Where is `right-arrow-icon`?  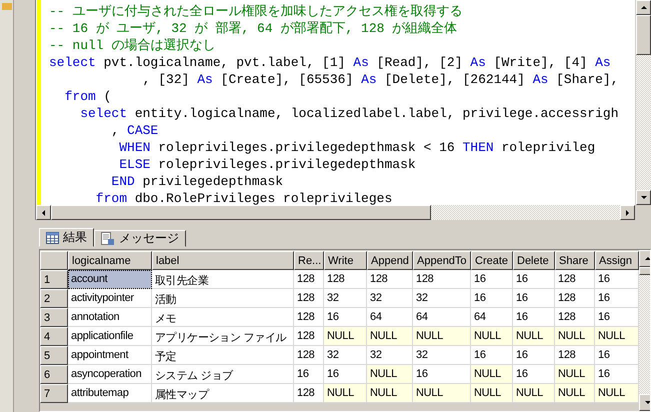 right-arrow-icon is located at coordinates (627, 212).